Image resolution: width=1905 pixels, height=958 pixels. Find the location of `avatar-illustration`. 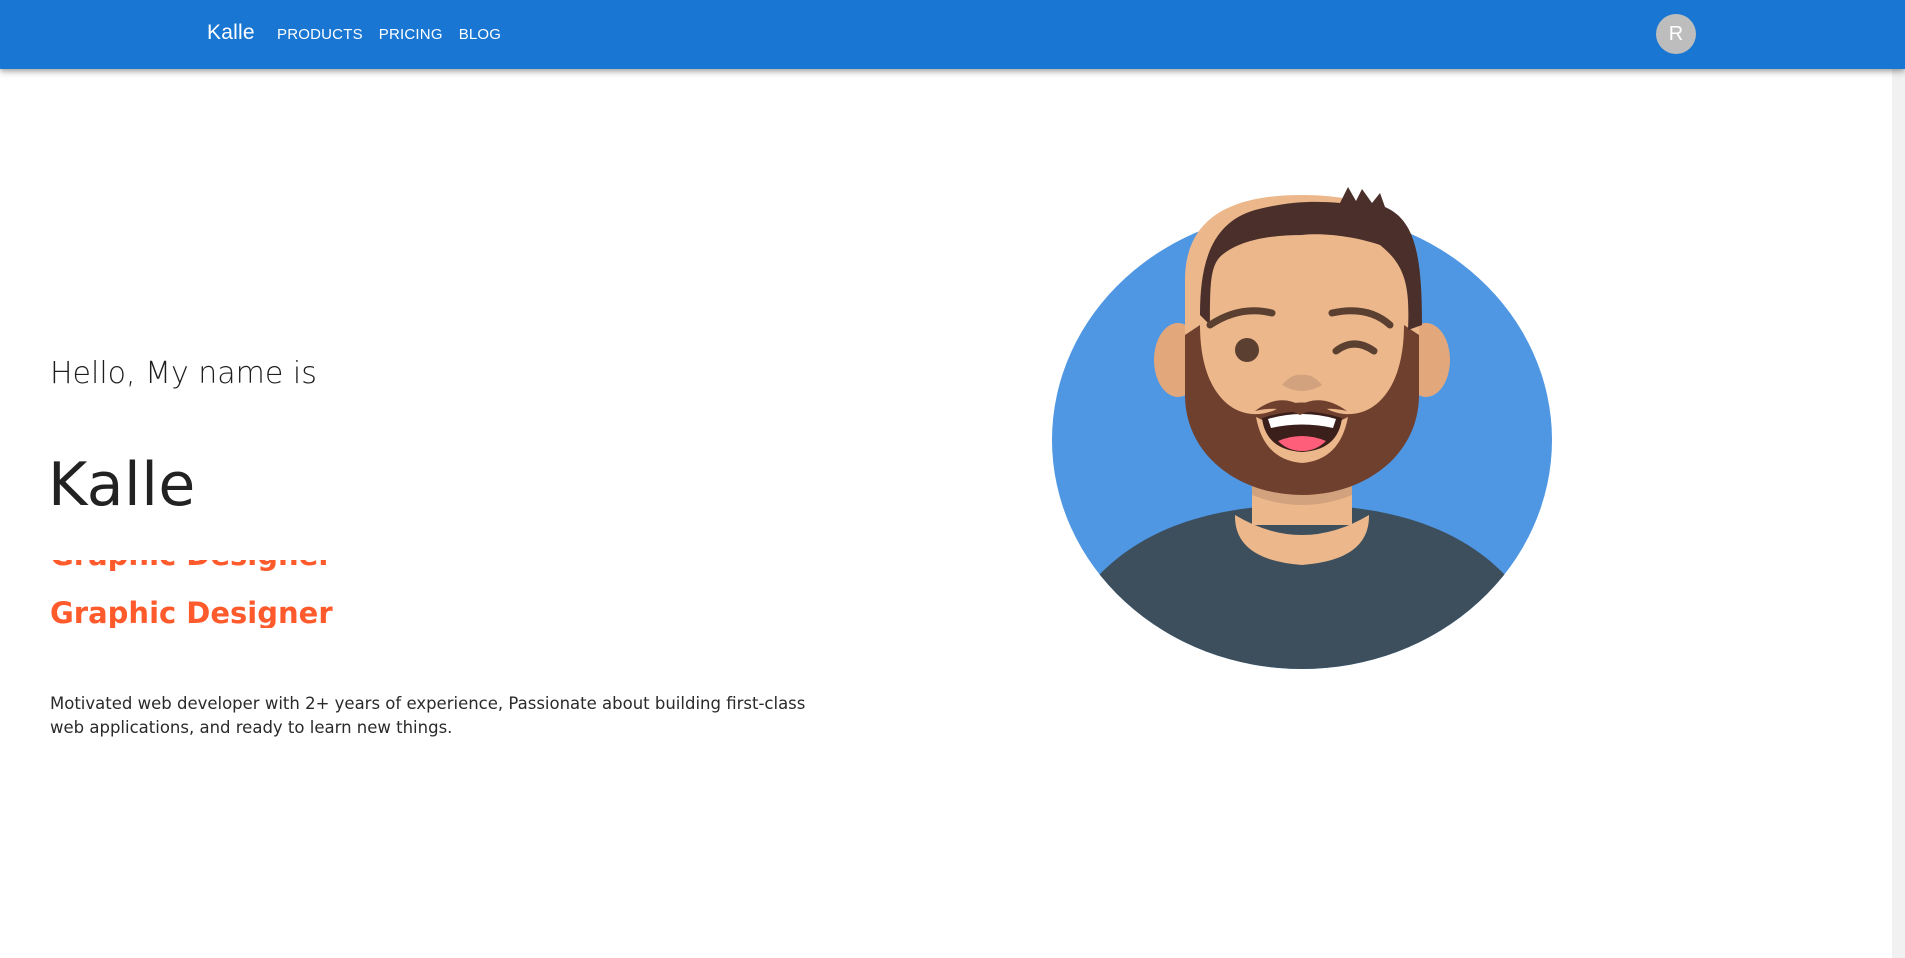

avatar-illustration is located at coordinates (1302, 428).